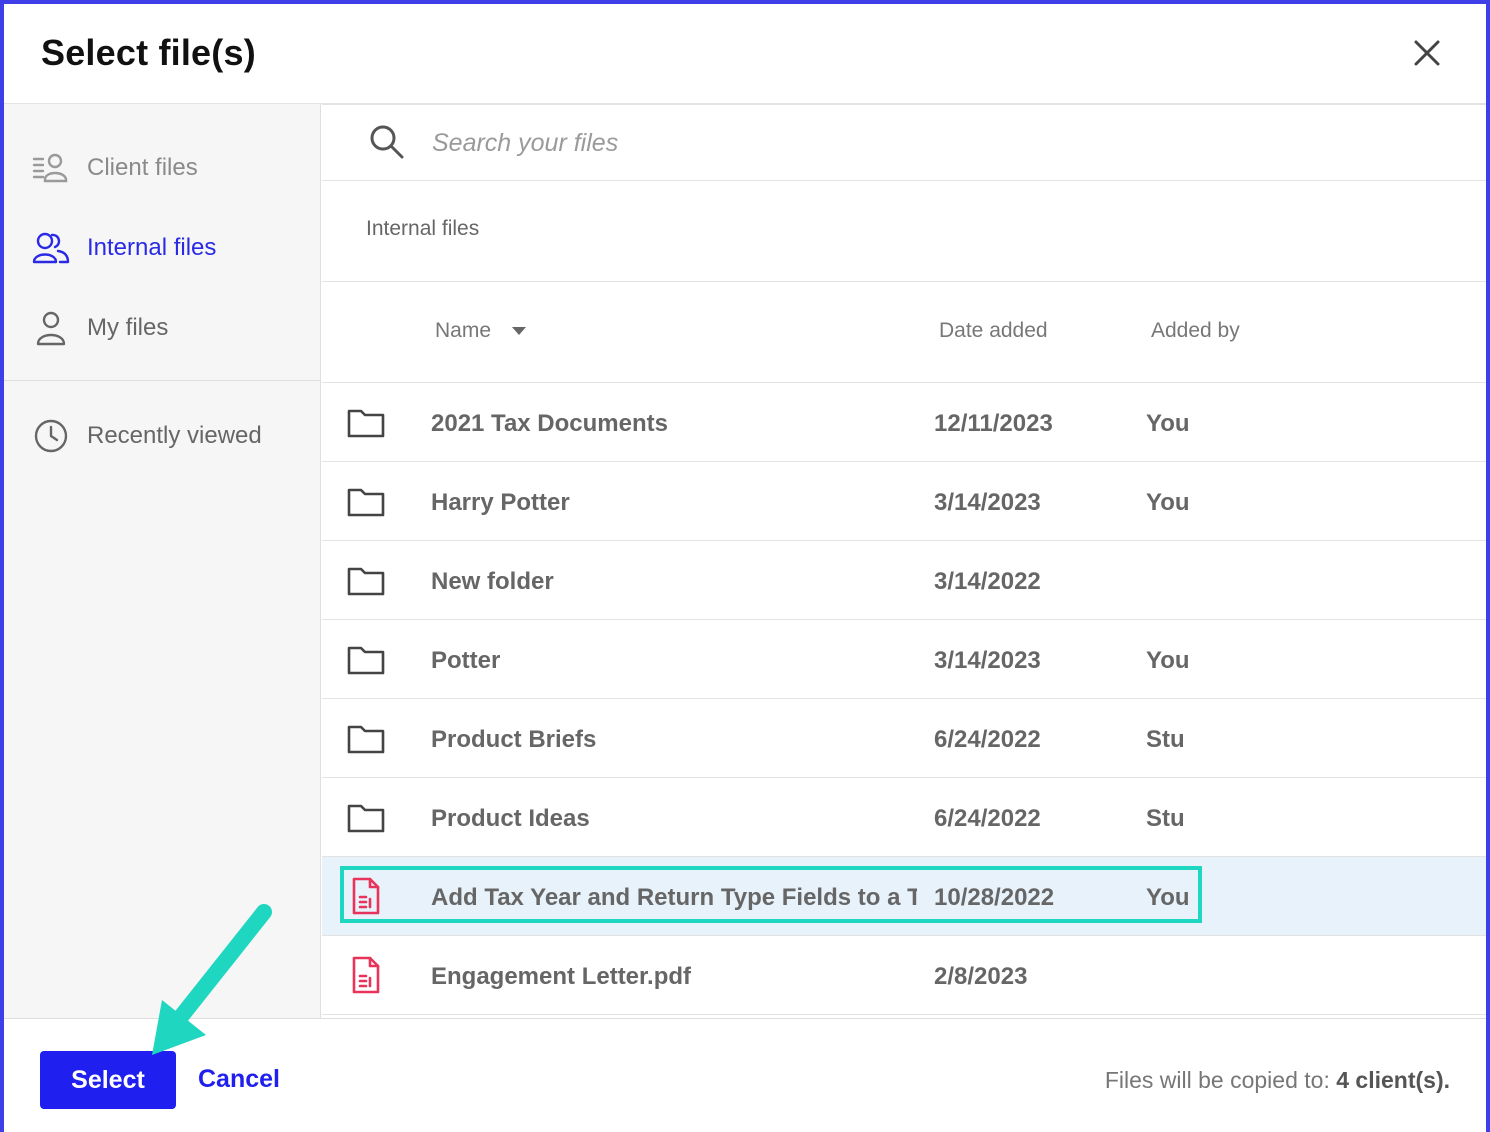  Describe the element at coordinates (993, 331) in the screenshot. I see `column-header-date: Date added` at that location.